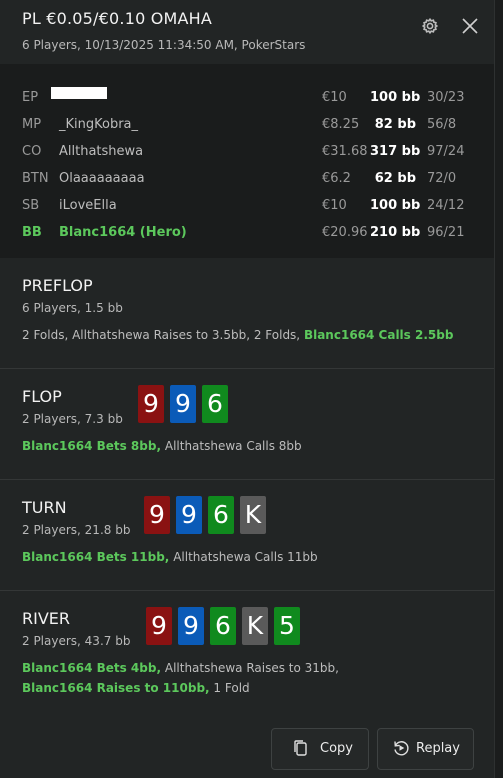 Image resolution: width=503 pixels, height=778 pixels. What do you see at coordinates (470, 26) in the screenshot?
I see `close-icon` at bounding box center [470, 26].